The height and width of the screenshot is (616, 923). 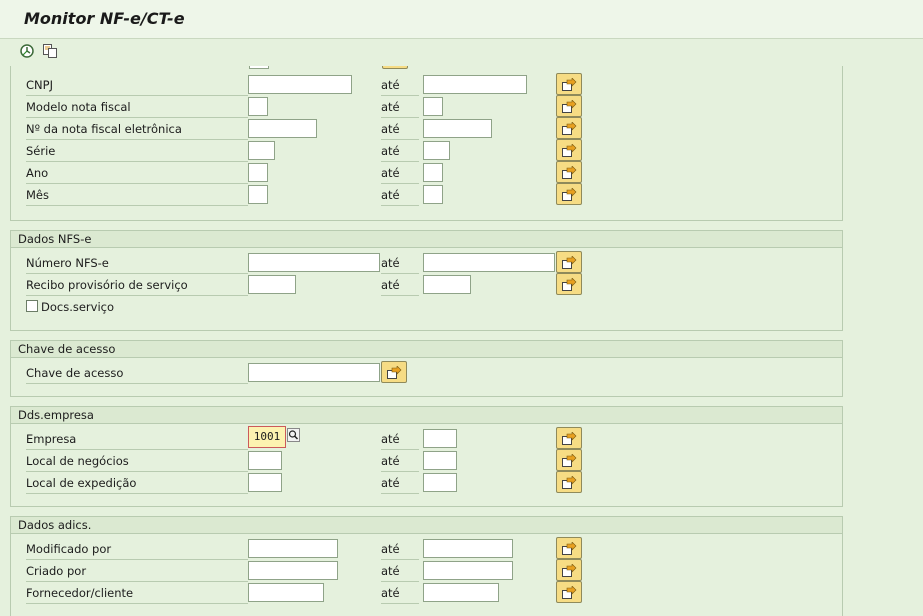 I want to click on row-empresa: Empresa 1001 até, so click(x=426, y=438).